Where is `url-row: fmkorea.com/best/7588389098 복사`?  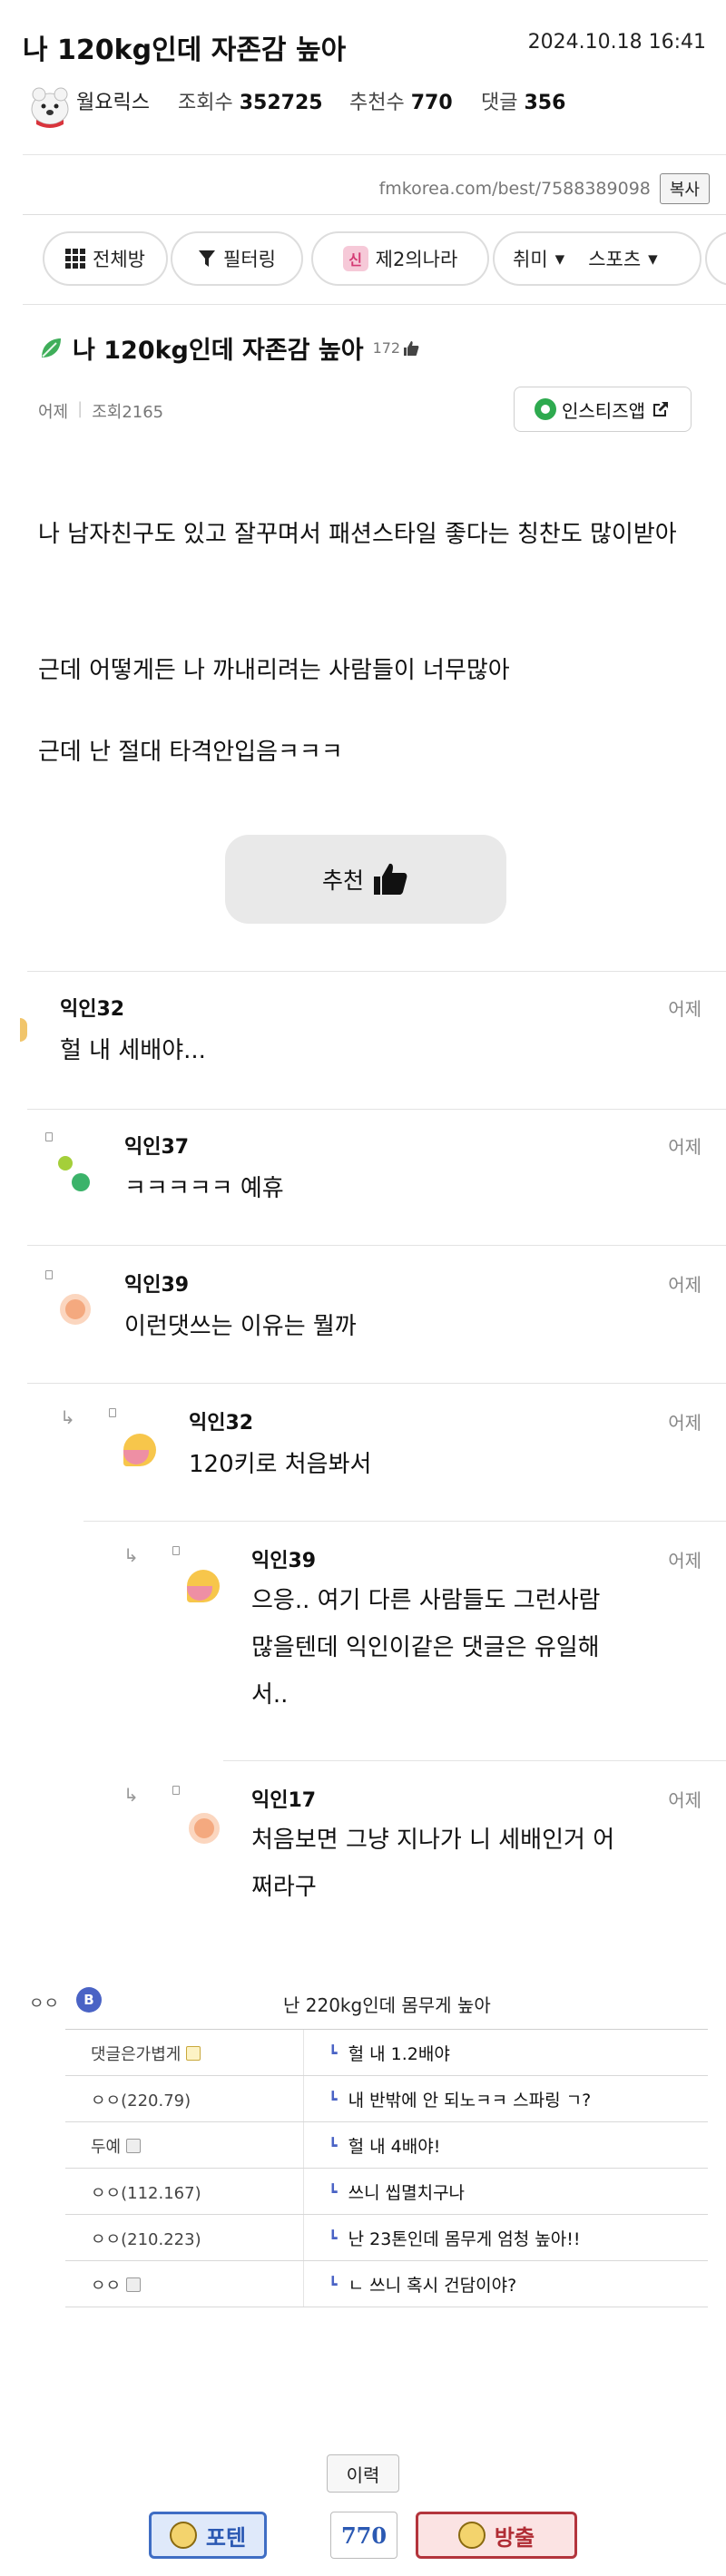 url-row: fmkorea.com/best/7588389098 복사 is located at coordinates (544, 188).